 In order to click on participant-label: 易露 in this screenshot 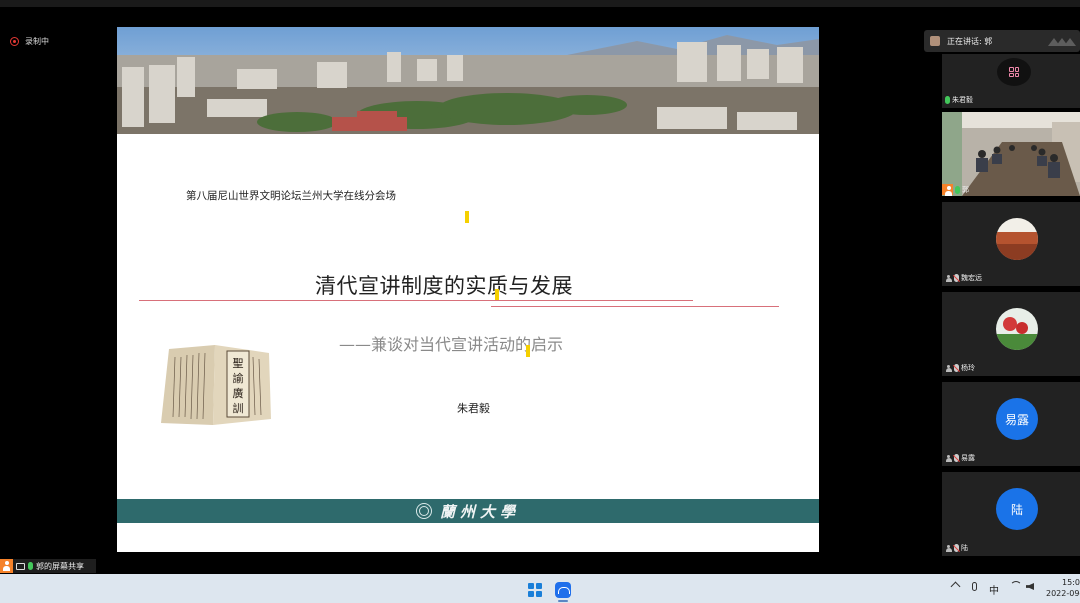, I will do `click(960, 458)`.